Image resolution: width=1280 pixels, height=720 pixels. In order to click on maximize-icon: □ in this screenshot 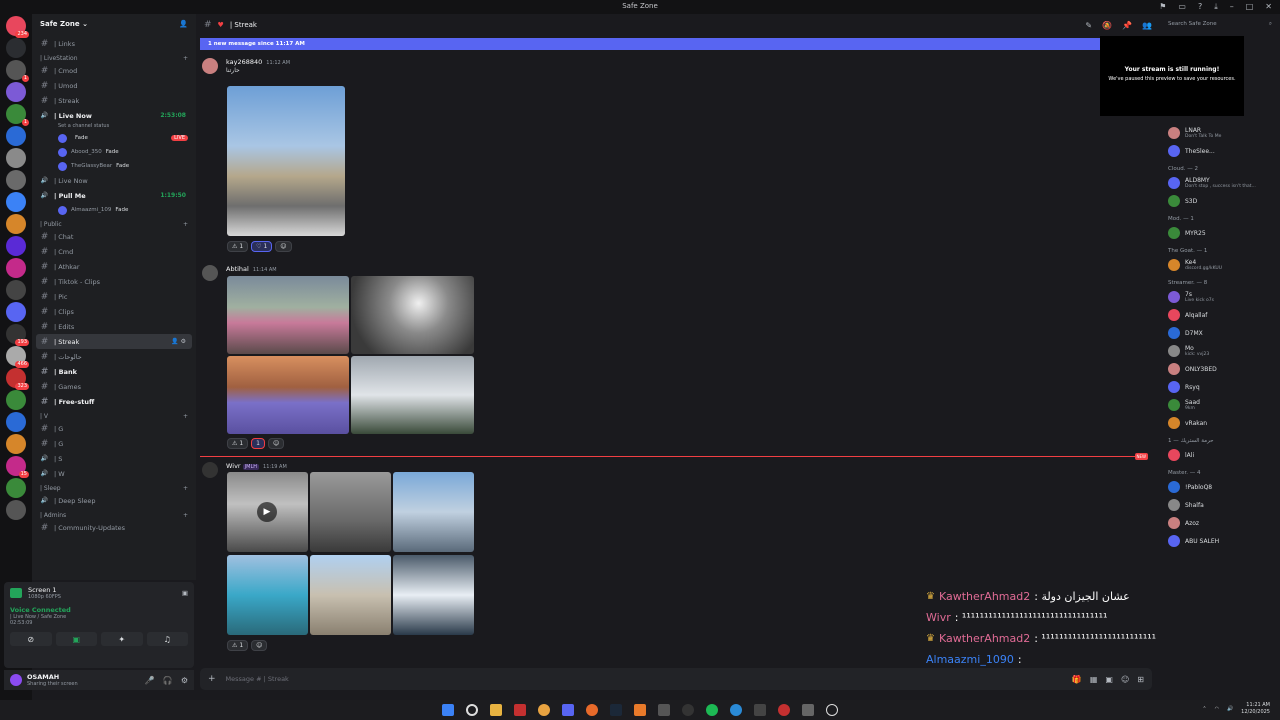, I will do `click(1250, 7)`.